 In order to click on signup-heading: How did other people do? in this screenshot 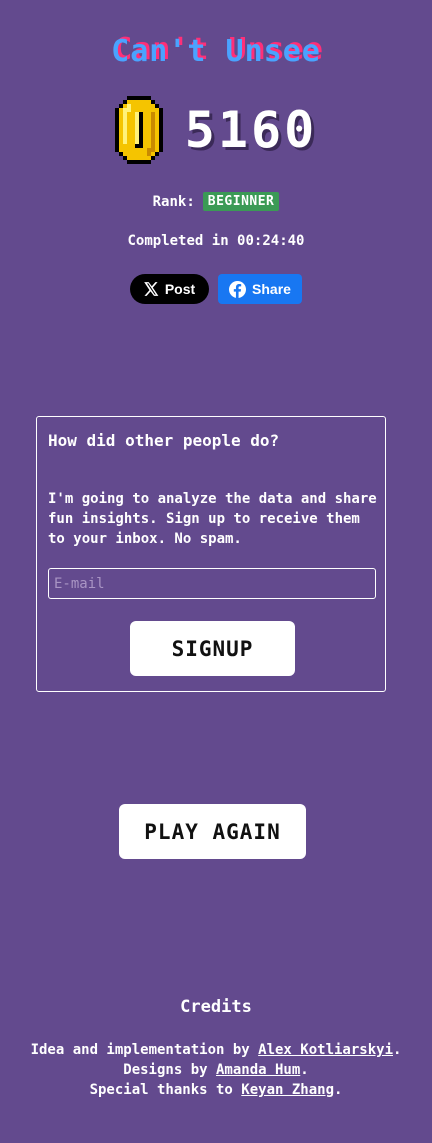, I will do `click(164, 440)`.